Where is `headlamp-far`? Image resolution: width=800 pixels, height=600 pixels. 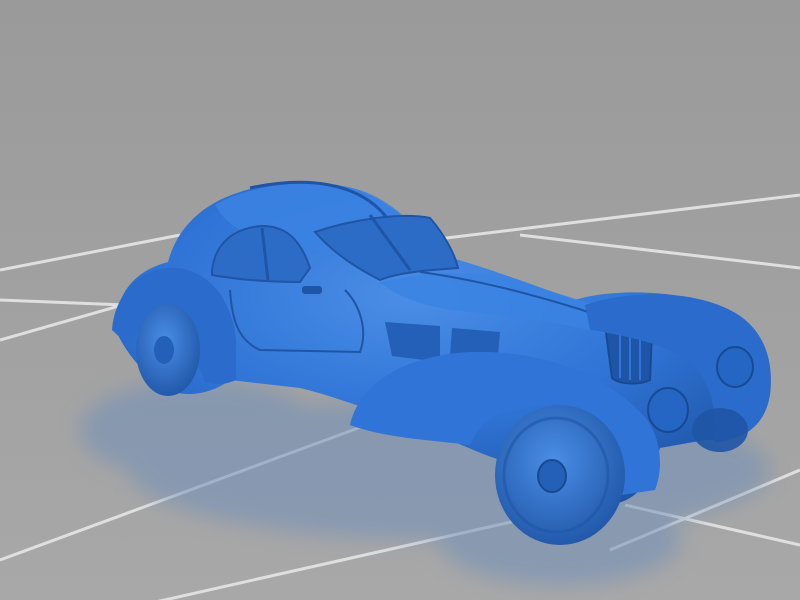 headlamp-far is located at coordinates (735, 367).